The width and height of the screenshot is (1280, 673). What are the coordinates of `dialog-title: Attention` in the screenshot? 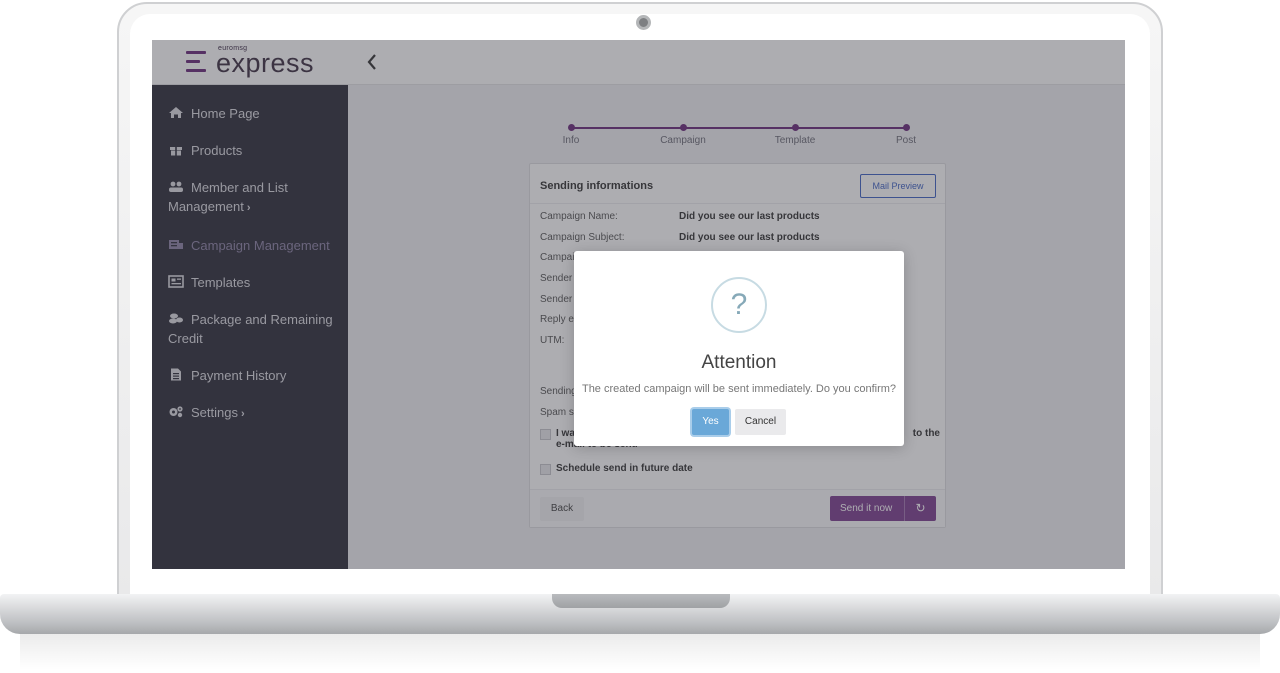 It's located at (739, 362).